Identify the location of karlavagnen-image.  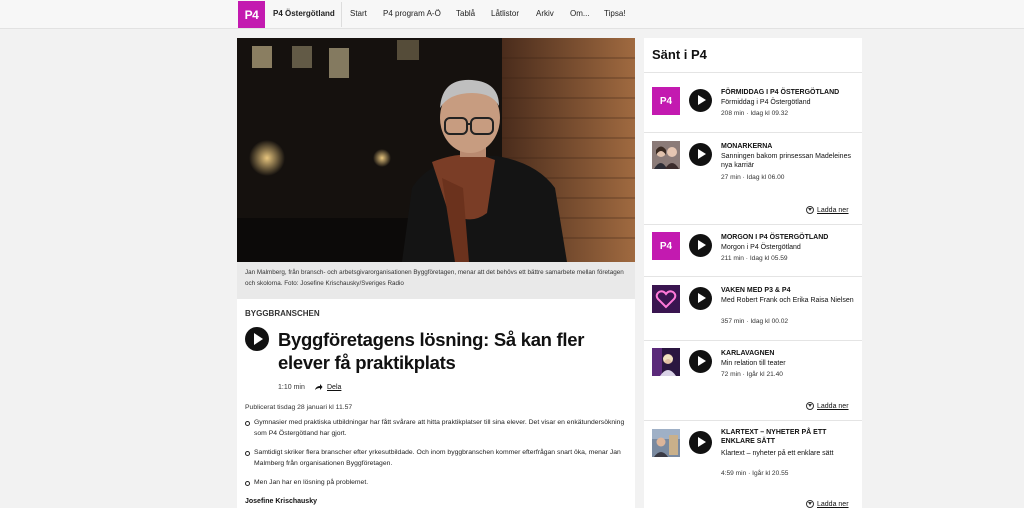
(666, 362).